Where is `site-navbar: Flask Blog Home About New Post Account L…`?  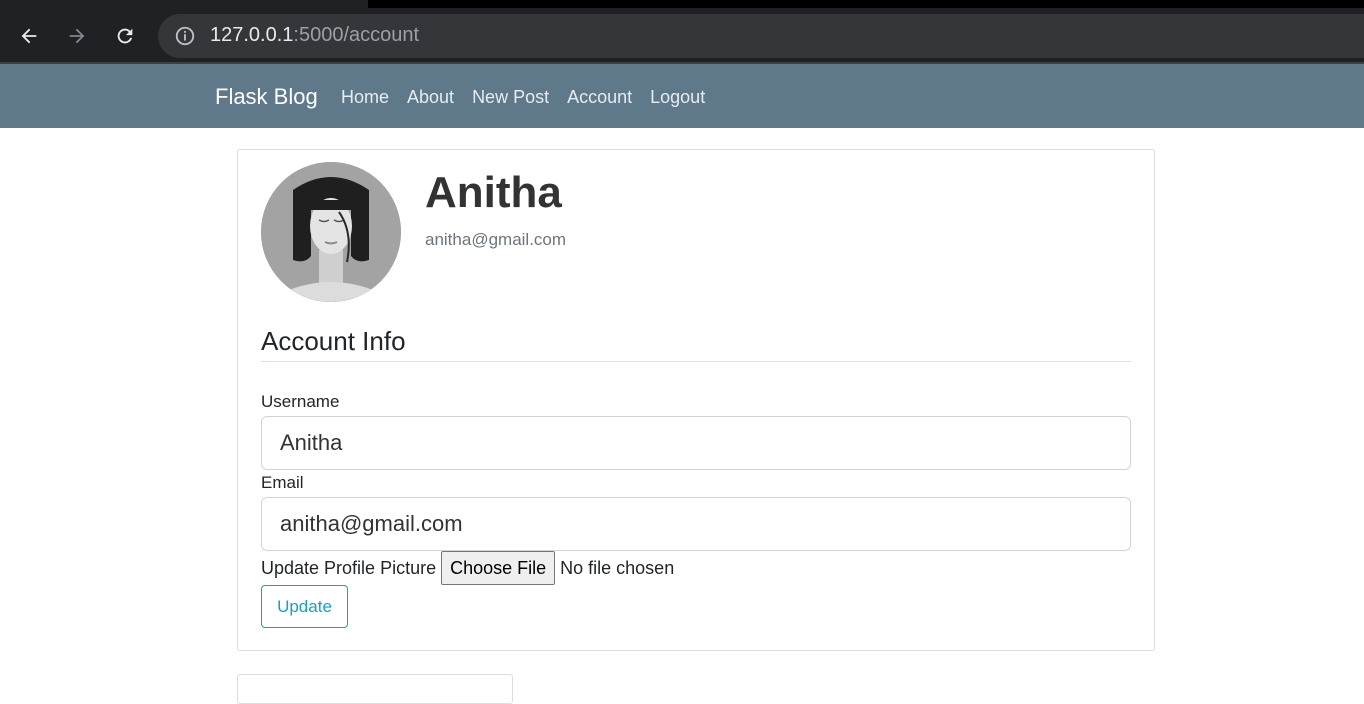 site-navbar: Flask Blog Home About New Post Account L… is located at coordinates (682, 96).